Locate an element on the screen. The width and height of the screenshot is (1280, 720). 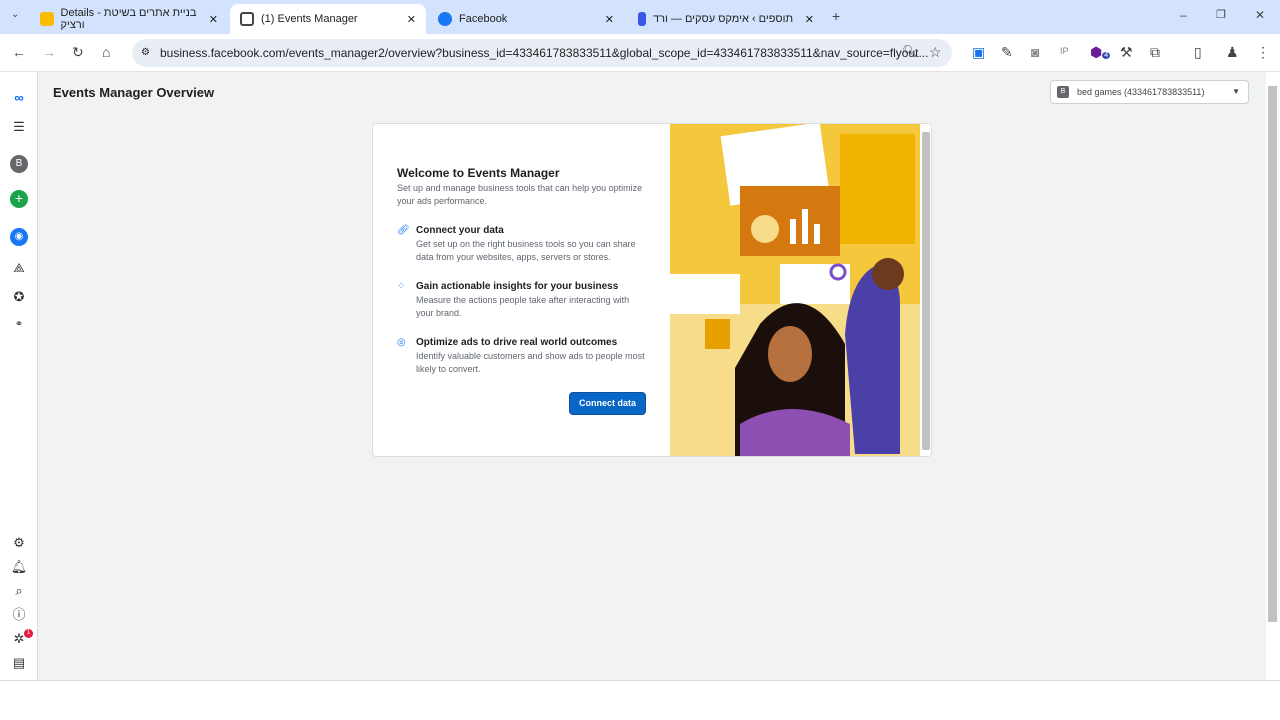
tab-title: (1) Events Manager is located at coordinates (309, 19).